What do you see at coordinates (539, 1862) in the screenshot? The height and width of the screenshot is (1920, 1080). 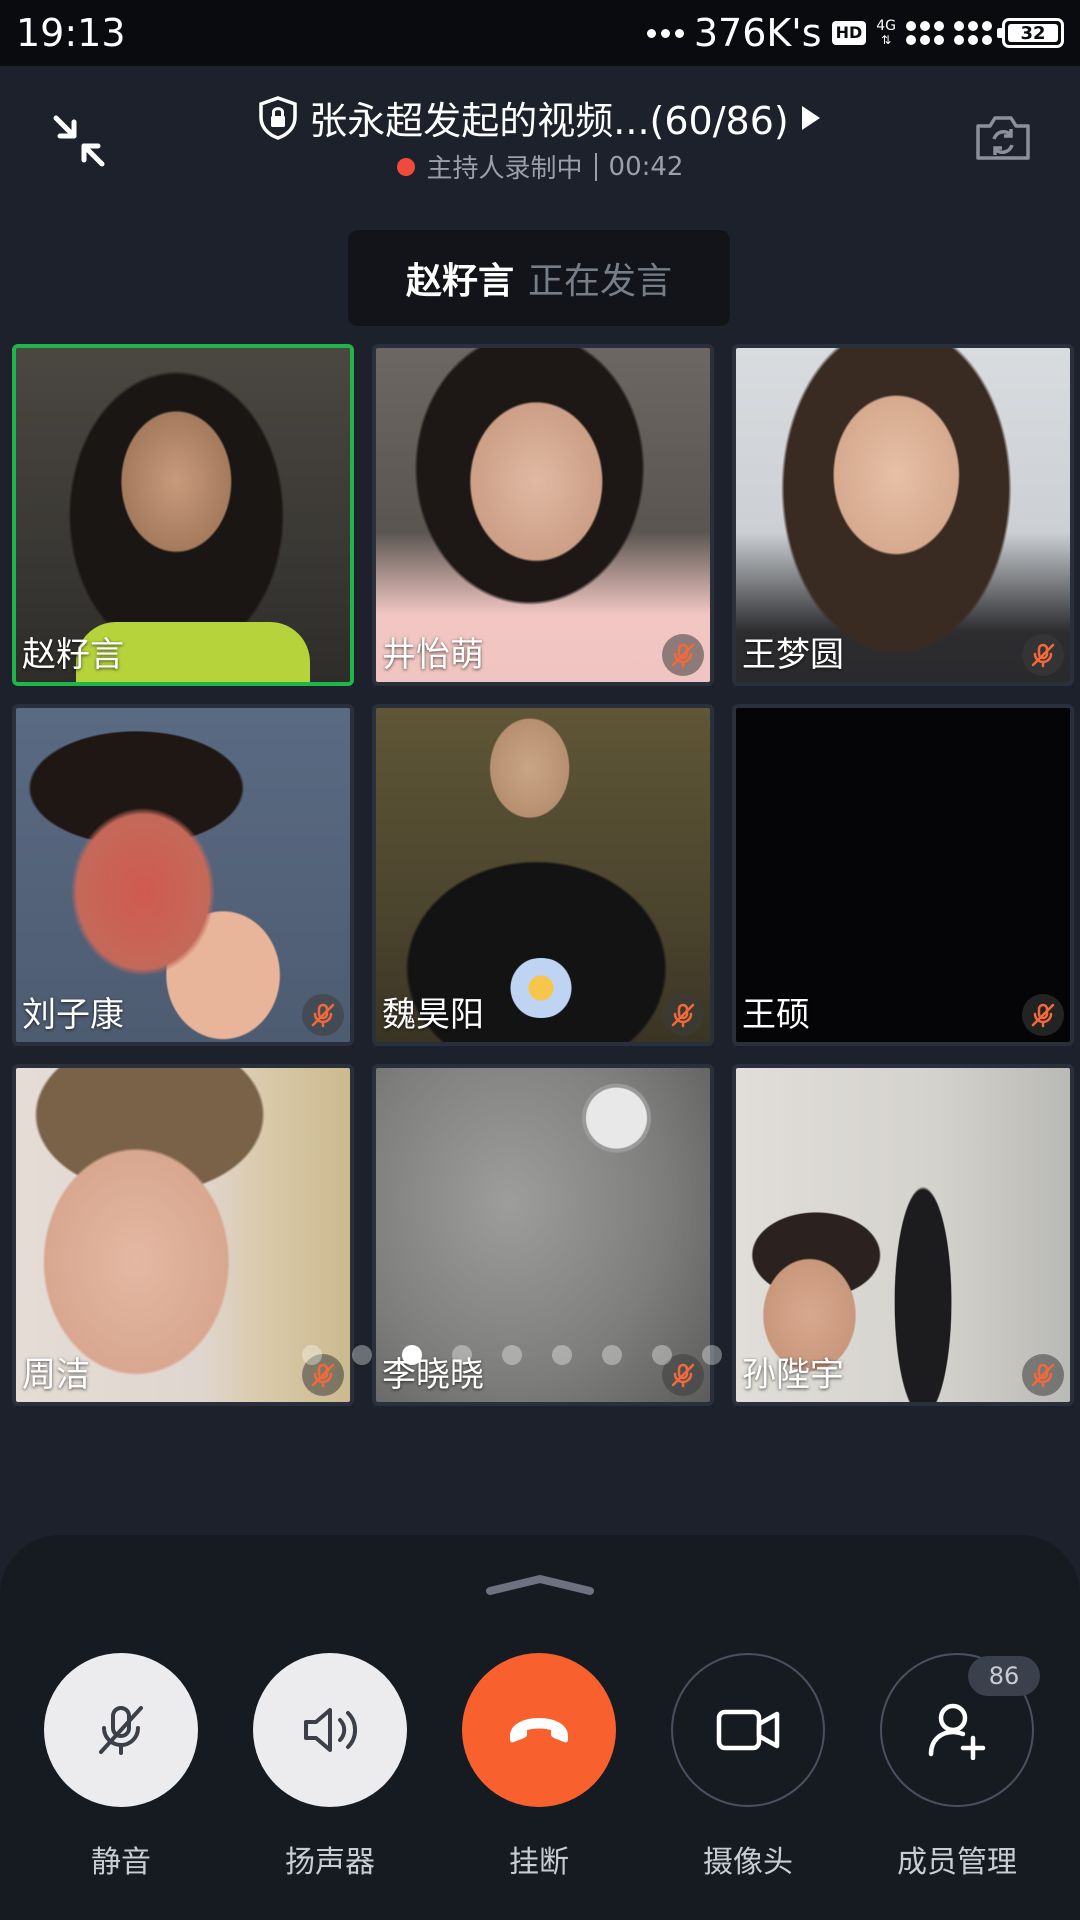 I see `hang-up-label: 挂断` at bounding box center [539, 1862].